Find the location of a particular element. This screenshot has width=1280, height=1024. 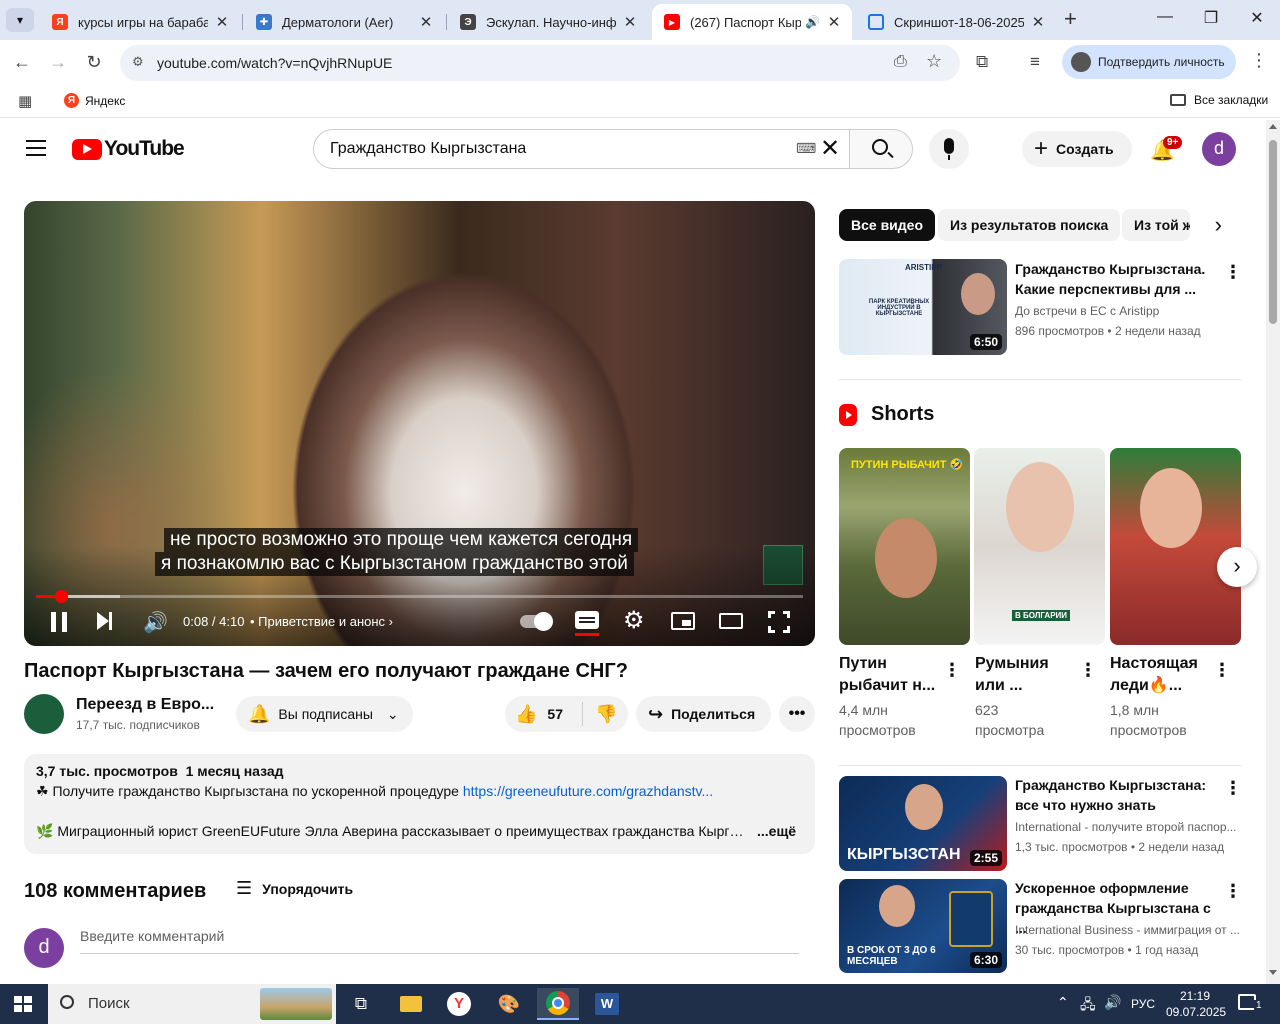

extensions-icon: ⧉ is located at coordinates (982, 62).